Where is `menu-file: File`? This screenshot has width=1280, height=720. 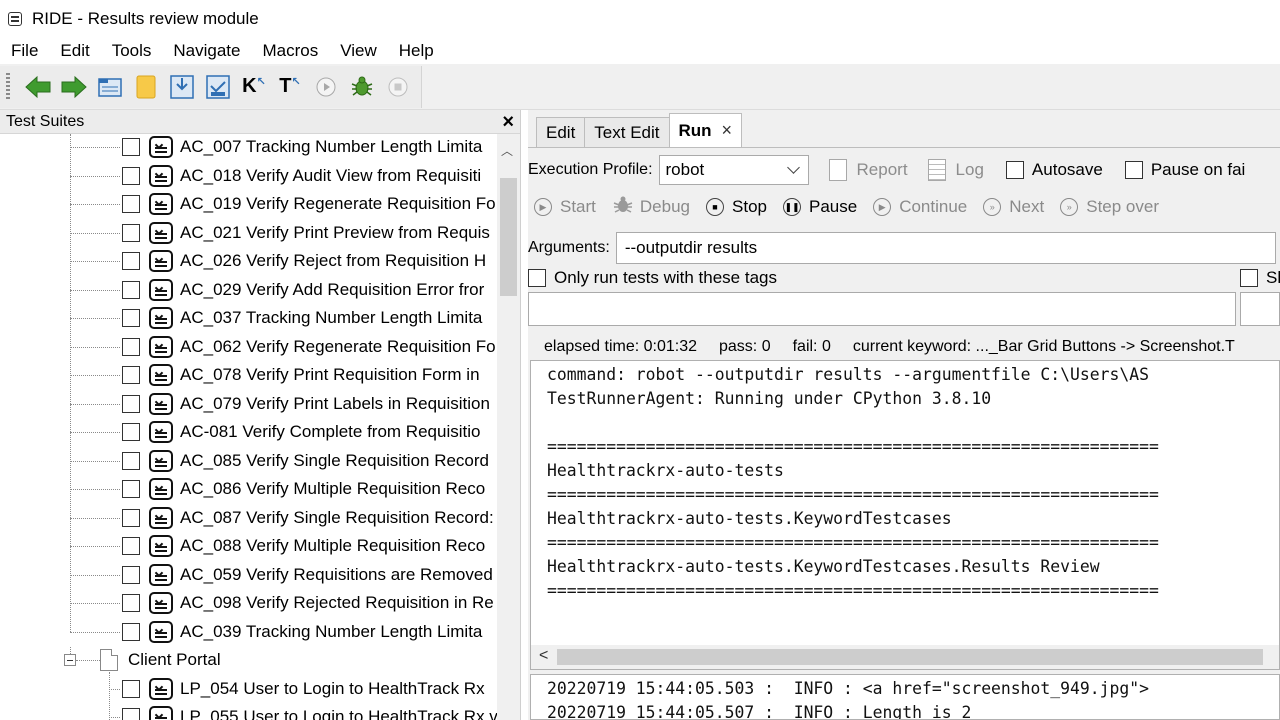 menu-file: File is located at coordinates (24, 51).